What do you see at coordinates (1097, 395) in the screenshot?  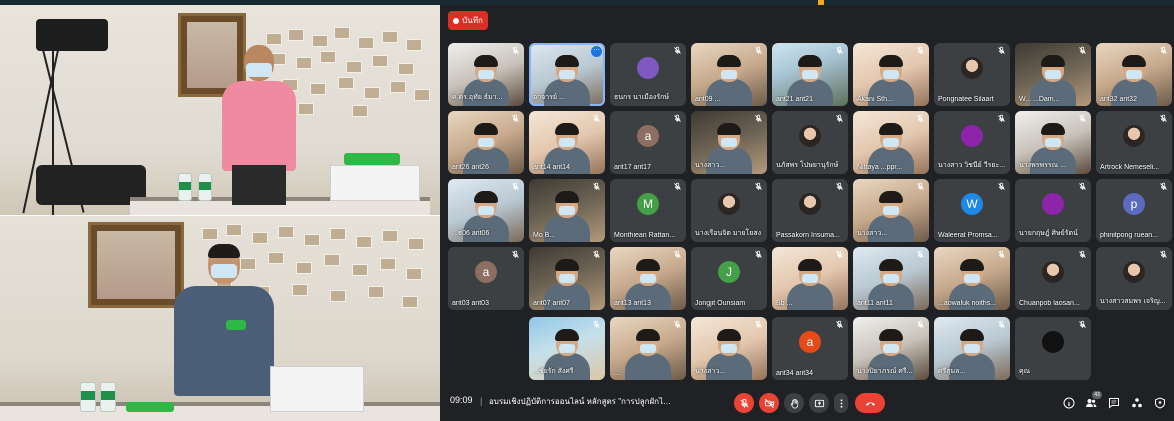 I see `people-count-badge: 43` at bounding box center [1097, 395].